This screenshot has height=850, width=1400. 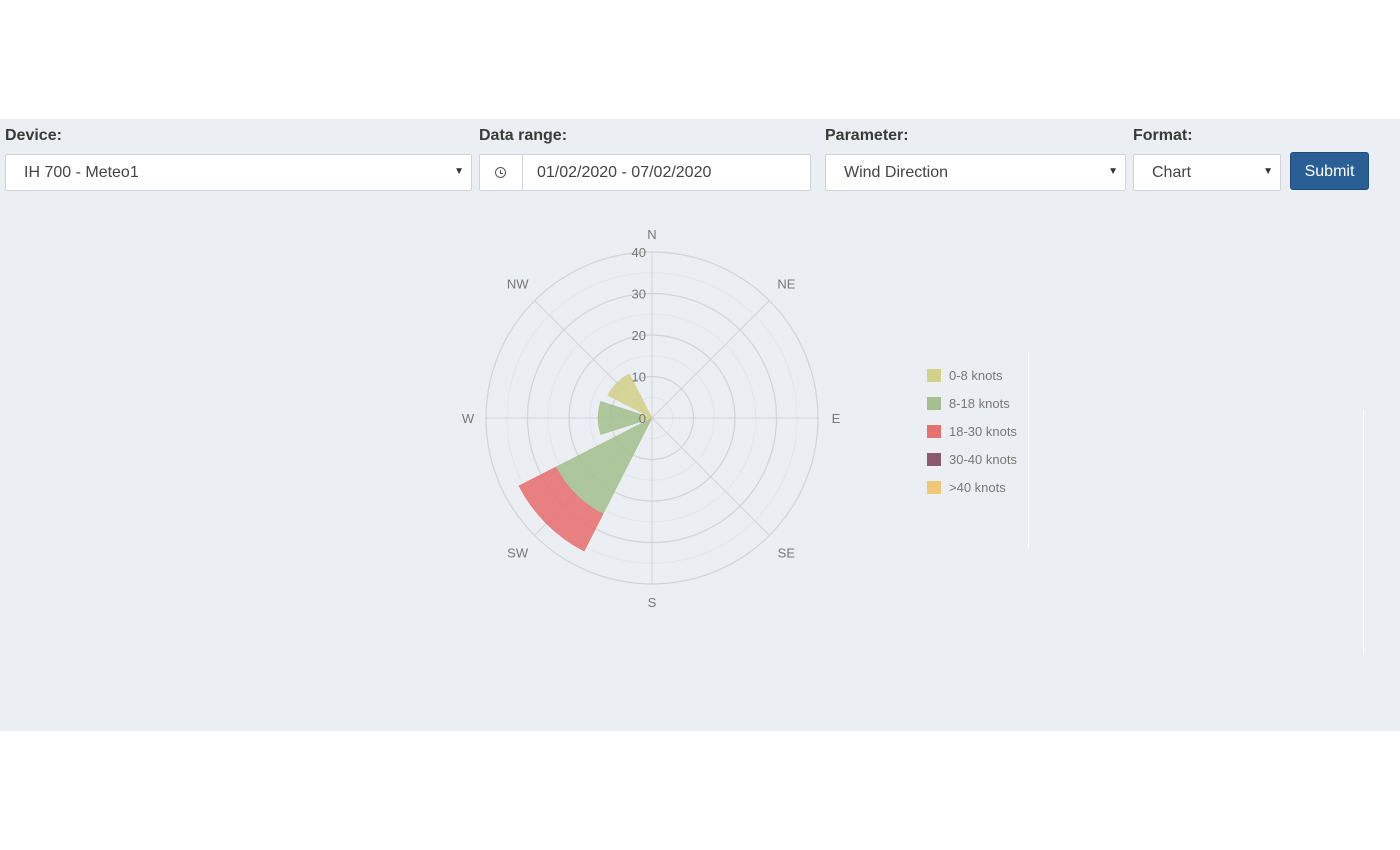 What do you see at coordinates (639, 377) in the screenshot?
I see `radial-tick-label: 10` at bounding box center [639, 377].